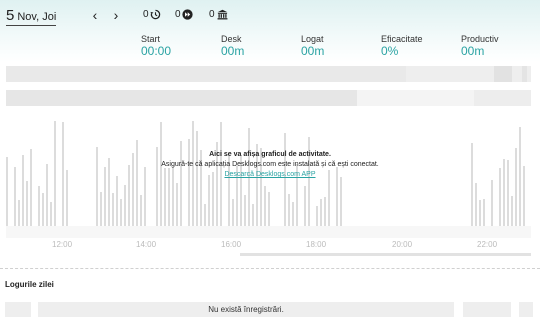  I want to click on fast-forward-counter: 0, so click(184, 14).